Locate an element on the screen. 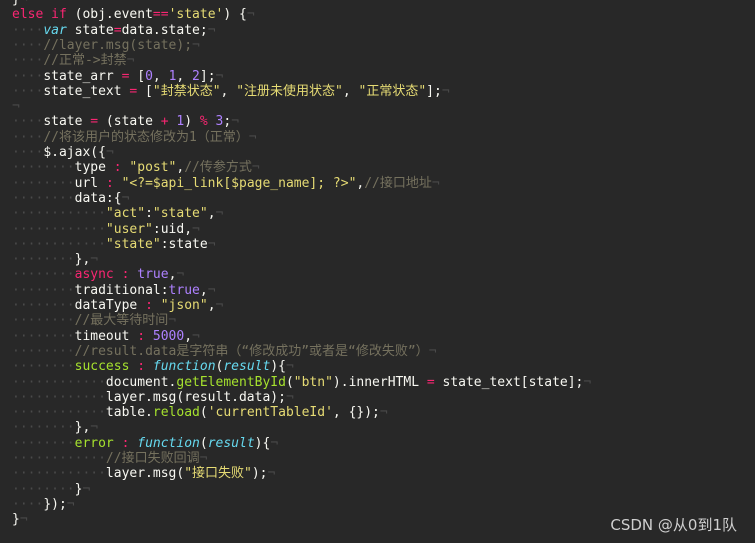 This screenshot has height=543, width=755. code-token: ).innerHTML is located at coordinates (379, 382).